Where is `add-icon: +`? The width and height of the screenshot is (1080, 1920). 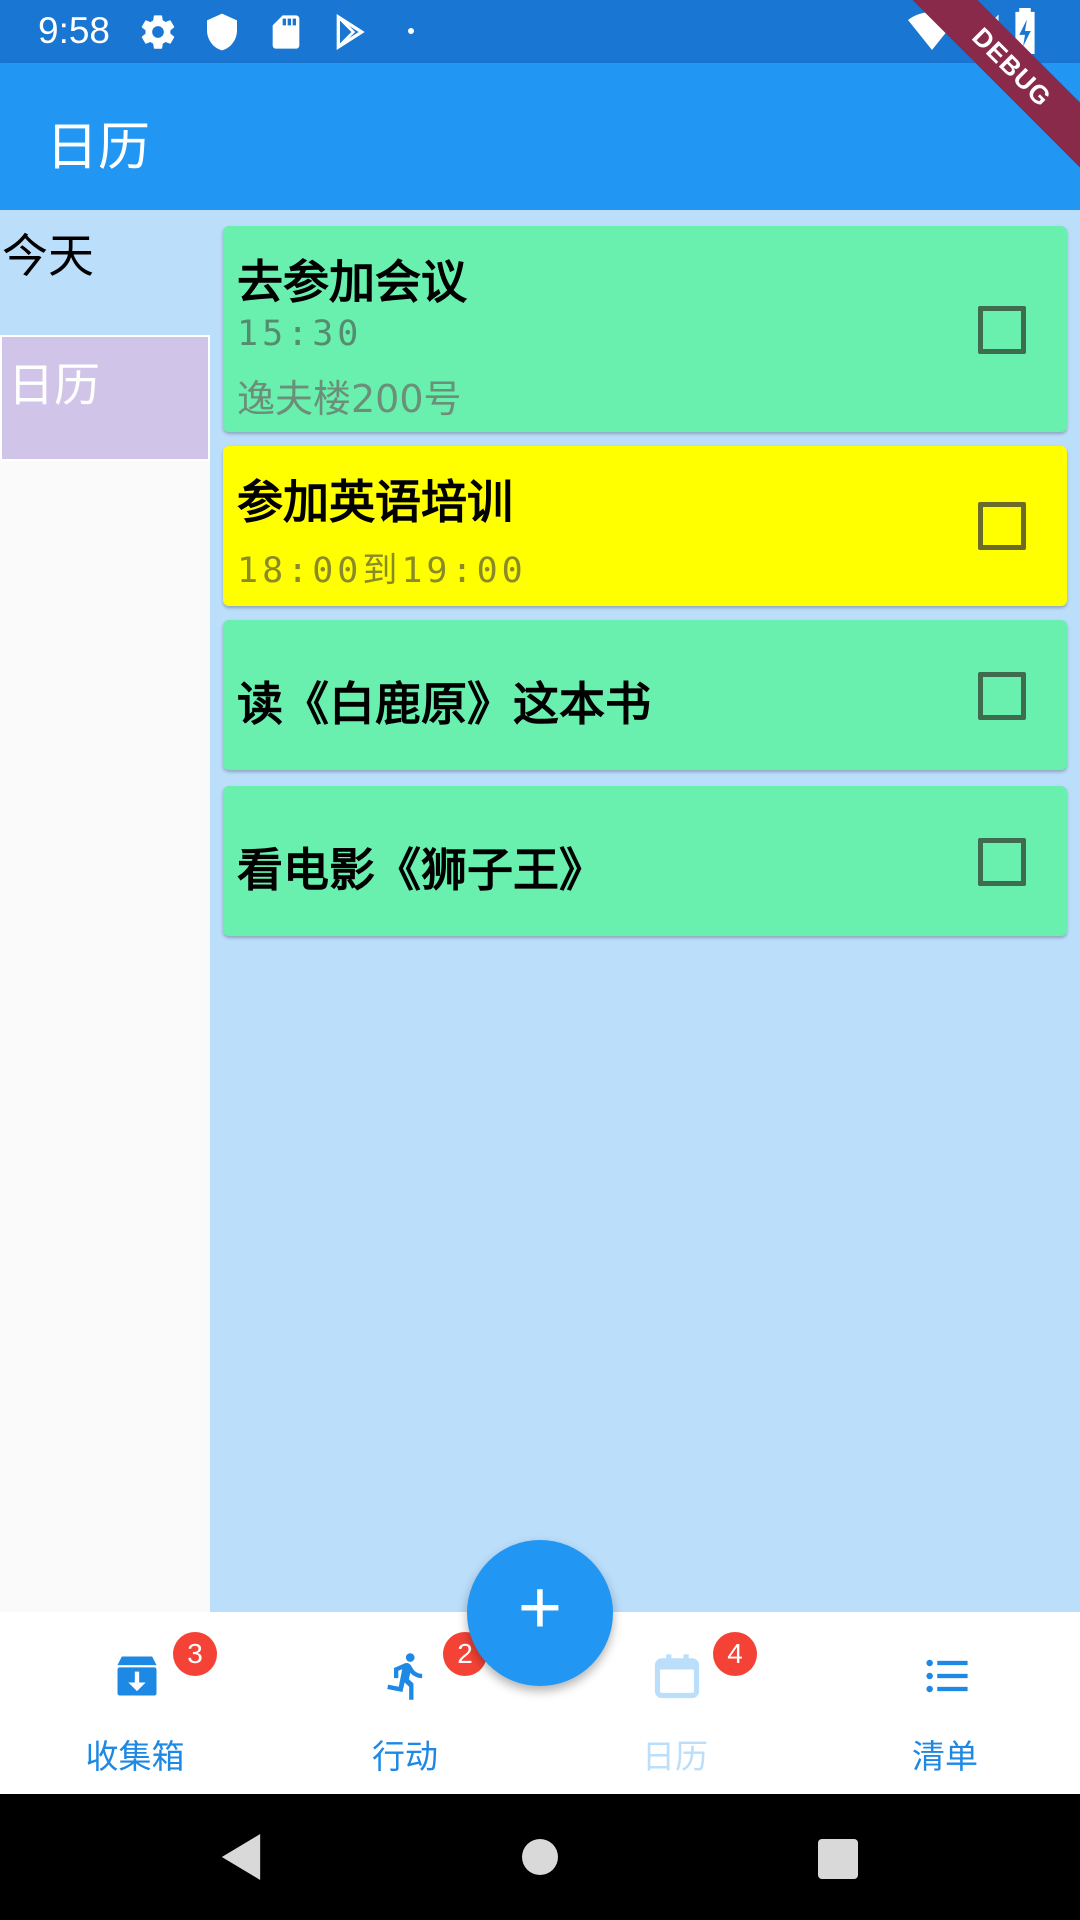
add-icon: + is located at coordinates (540, 1607).